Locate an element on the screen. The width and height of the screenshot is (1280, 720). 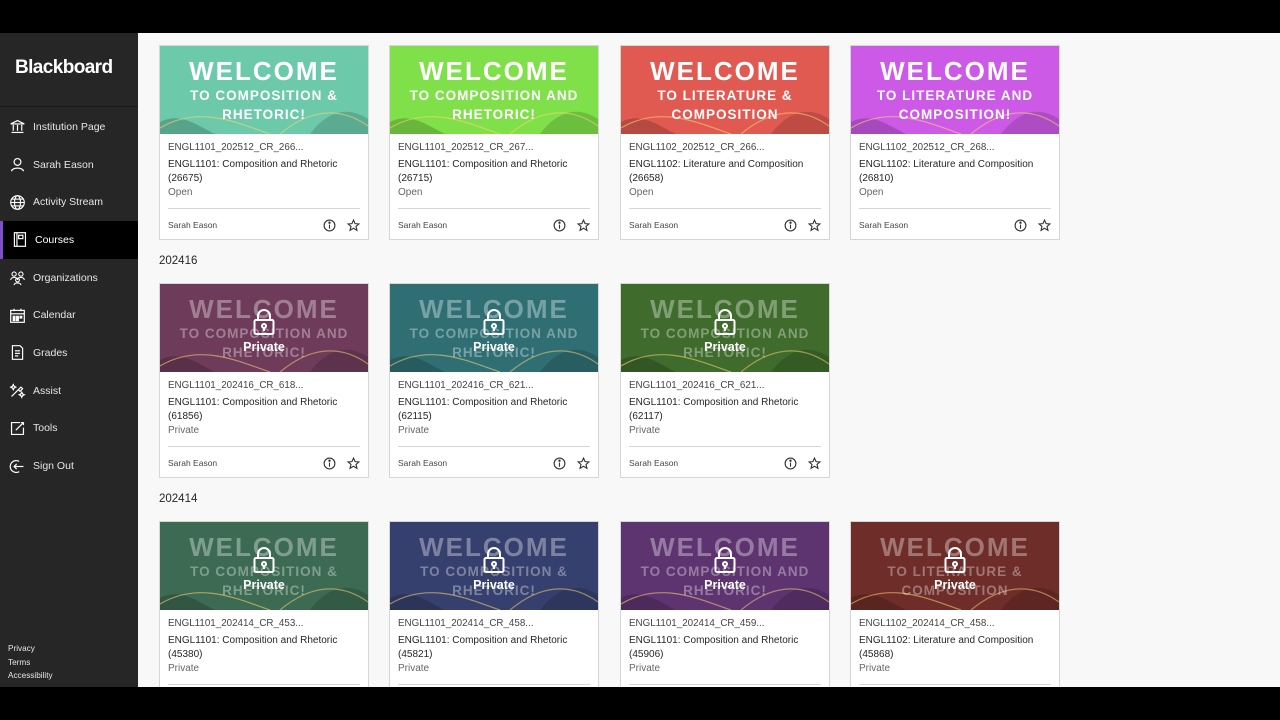
sidebar-item-assist: Assist is located at coordinates (69, 391).